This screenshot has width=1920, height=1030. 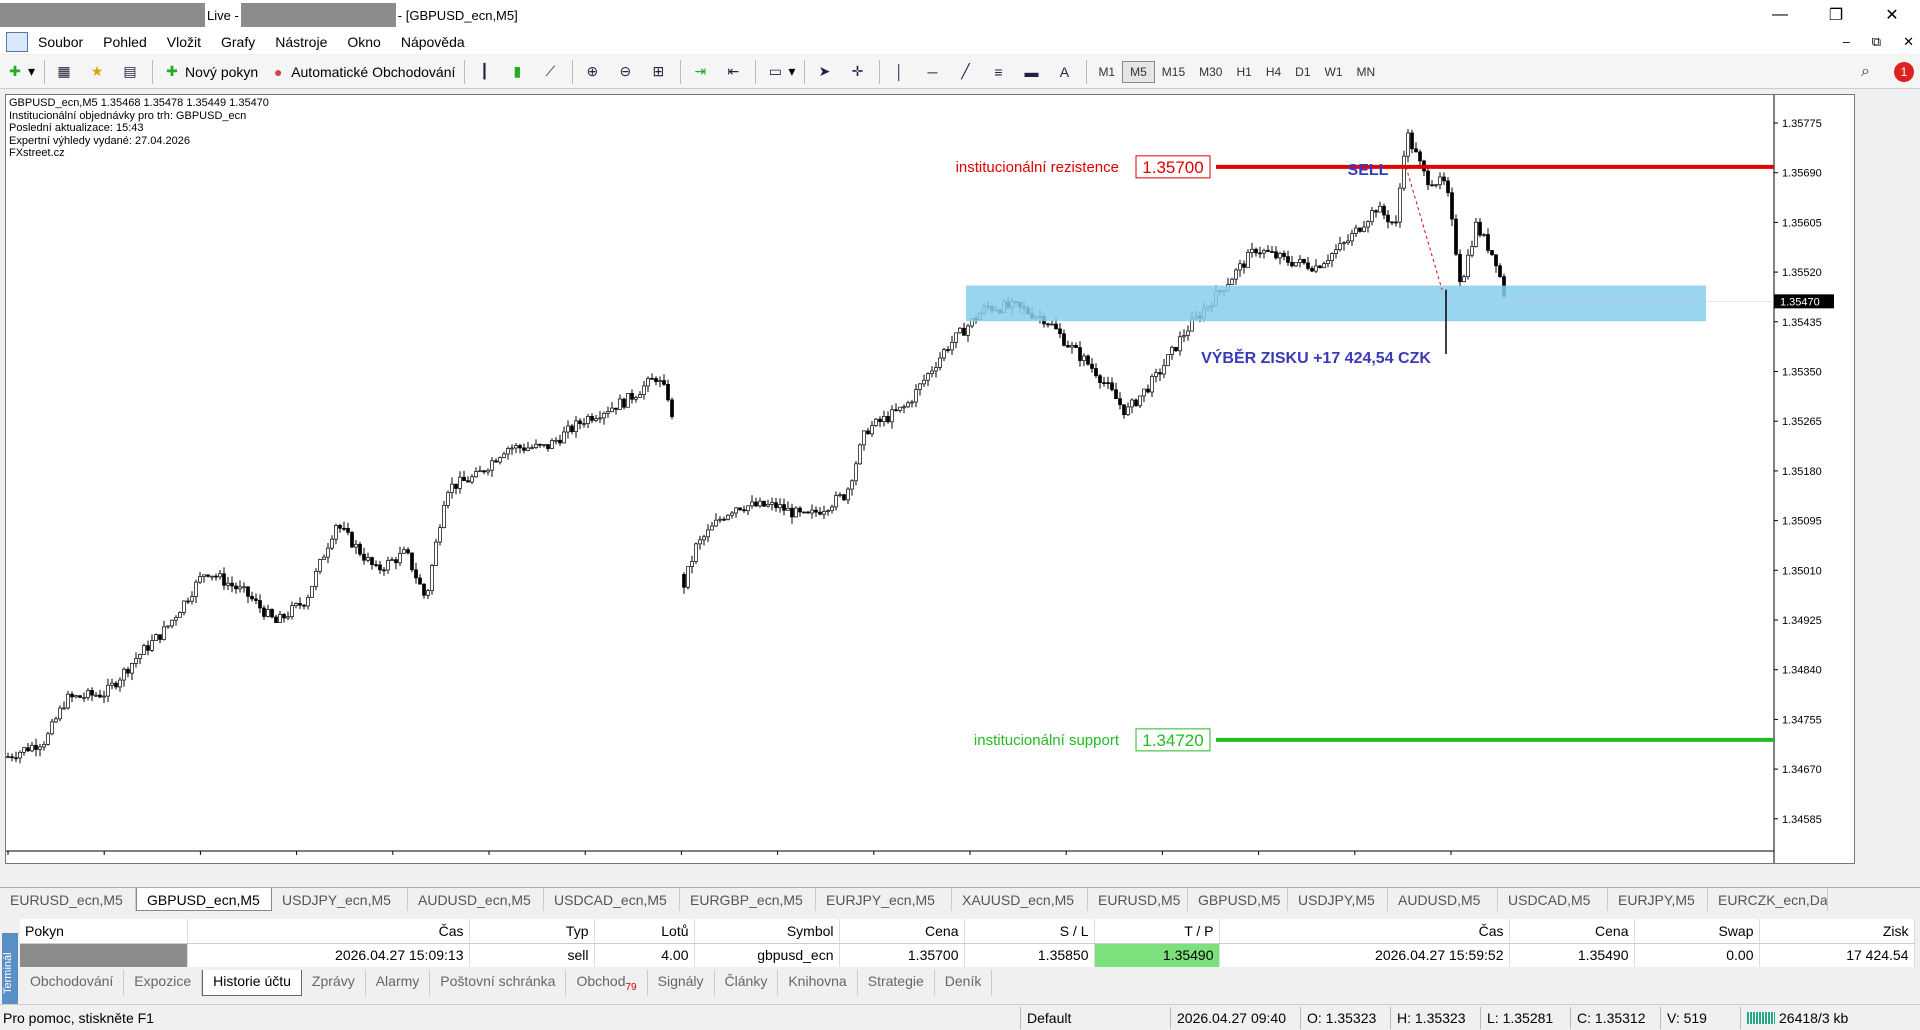 I want to click on zoom-out-button: ⊖, so click(x=626, y=72).